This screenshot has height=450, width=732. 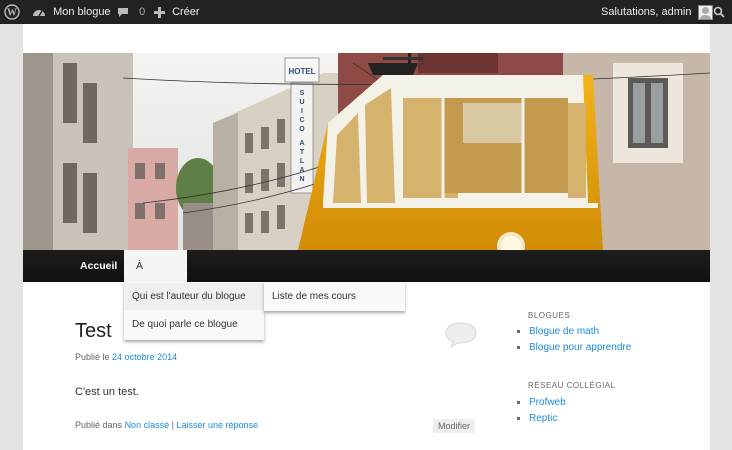 I want to click on widget-list-reseau: Profweb Reptic, so click(x=540, y=411).